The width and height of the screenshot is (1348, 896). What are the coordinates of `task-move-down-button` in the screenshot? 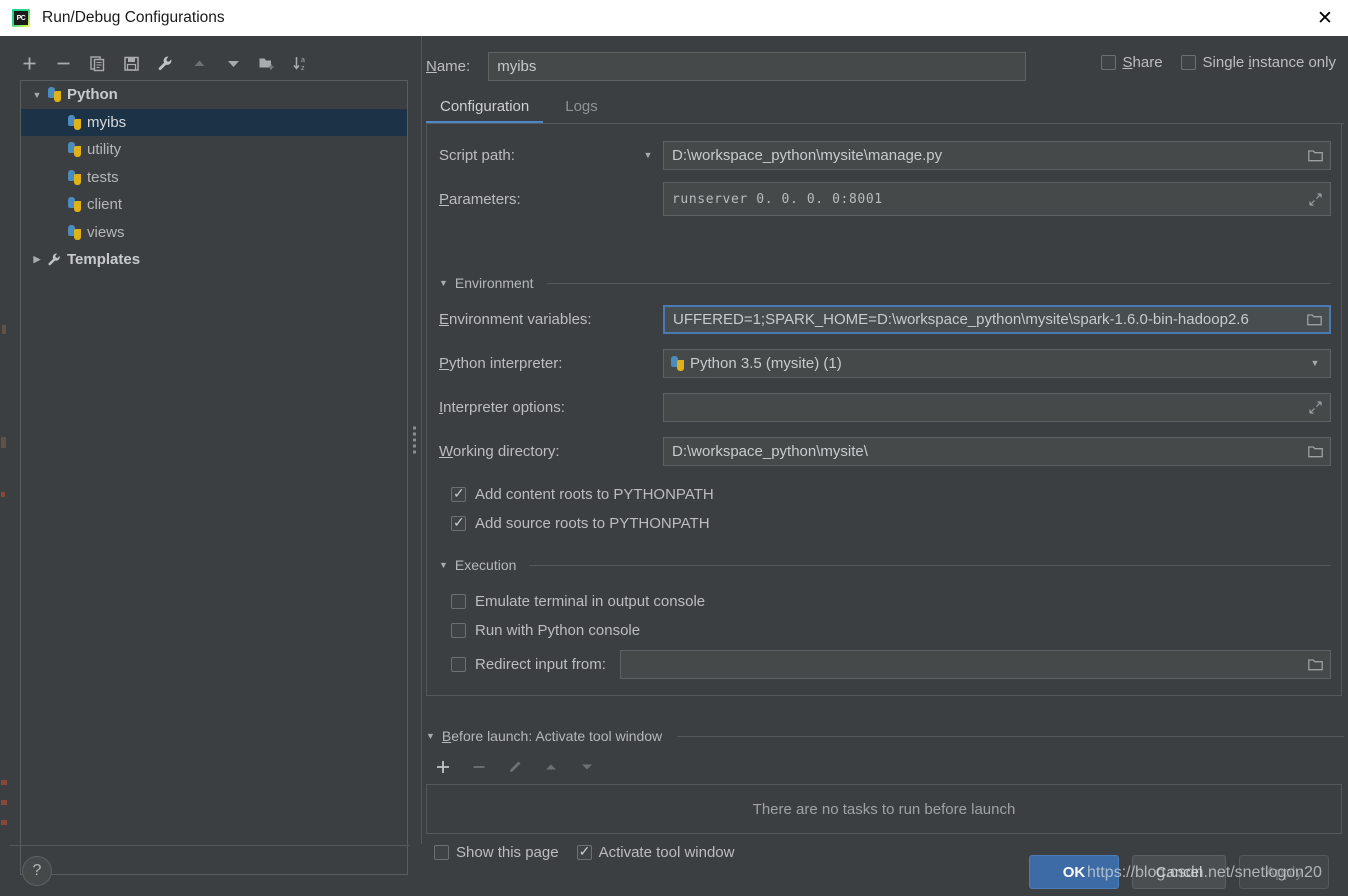 It's located at (587, 767).